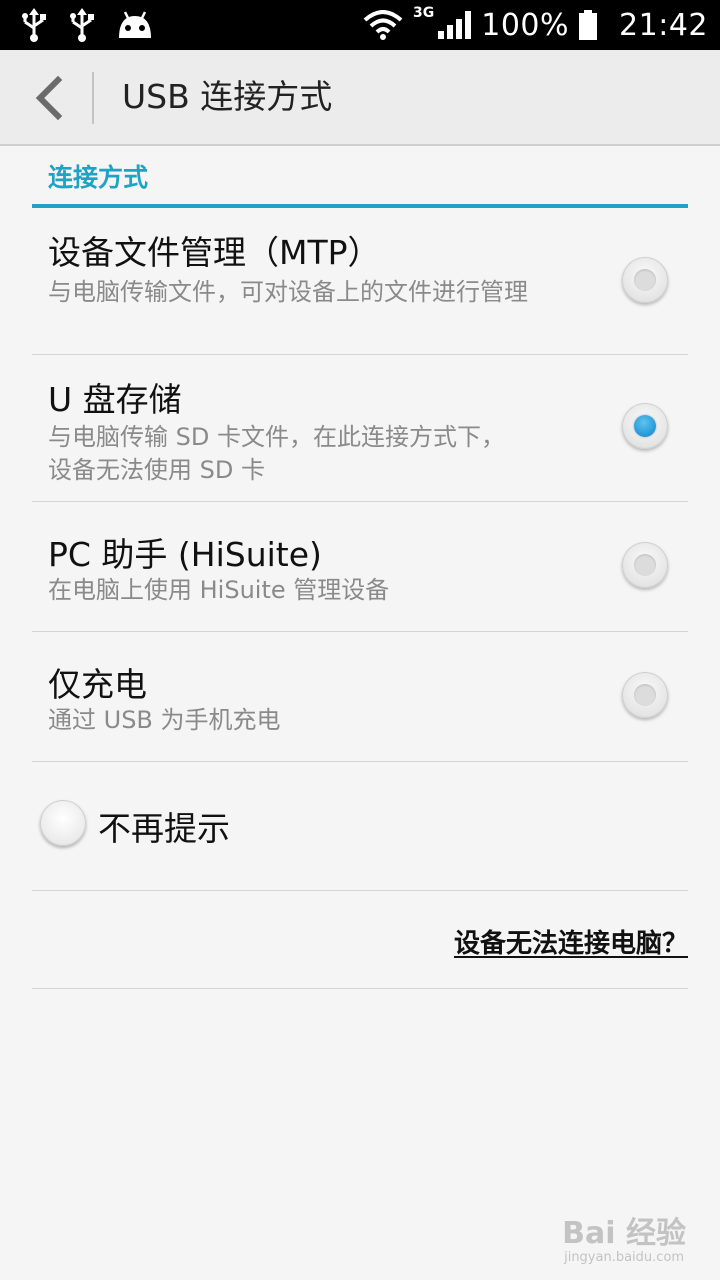 The width and height of the screenshot is (720, 1280). What do you see at coordinates (455, 25) in the screenshot?
I see `signal-icon` at bounding box center [455, 25].